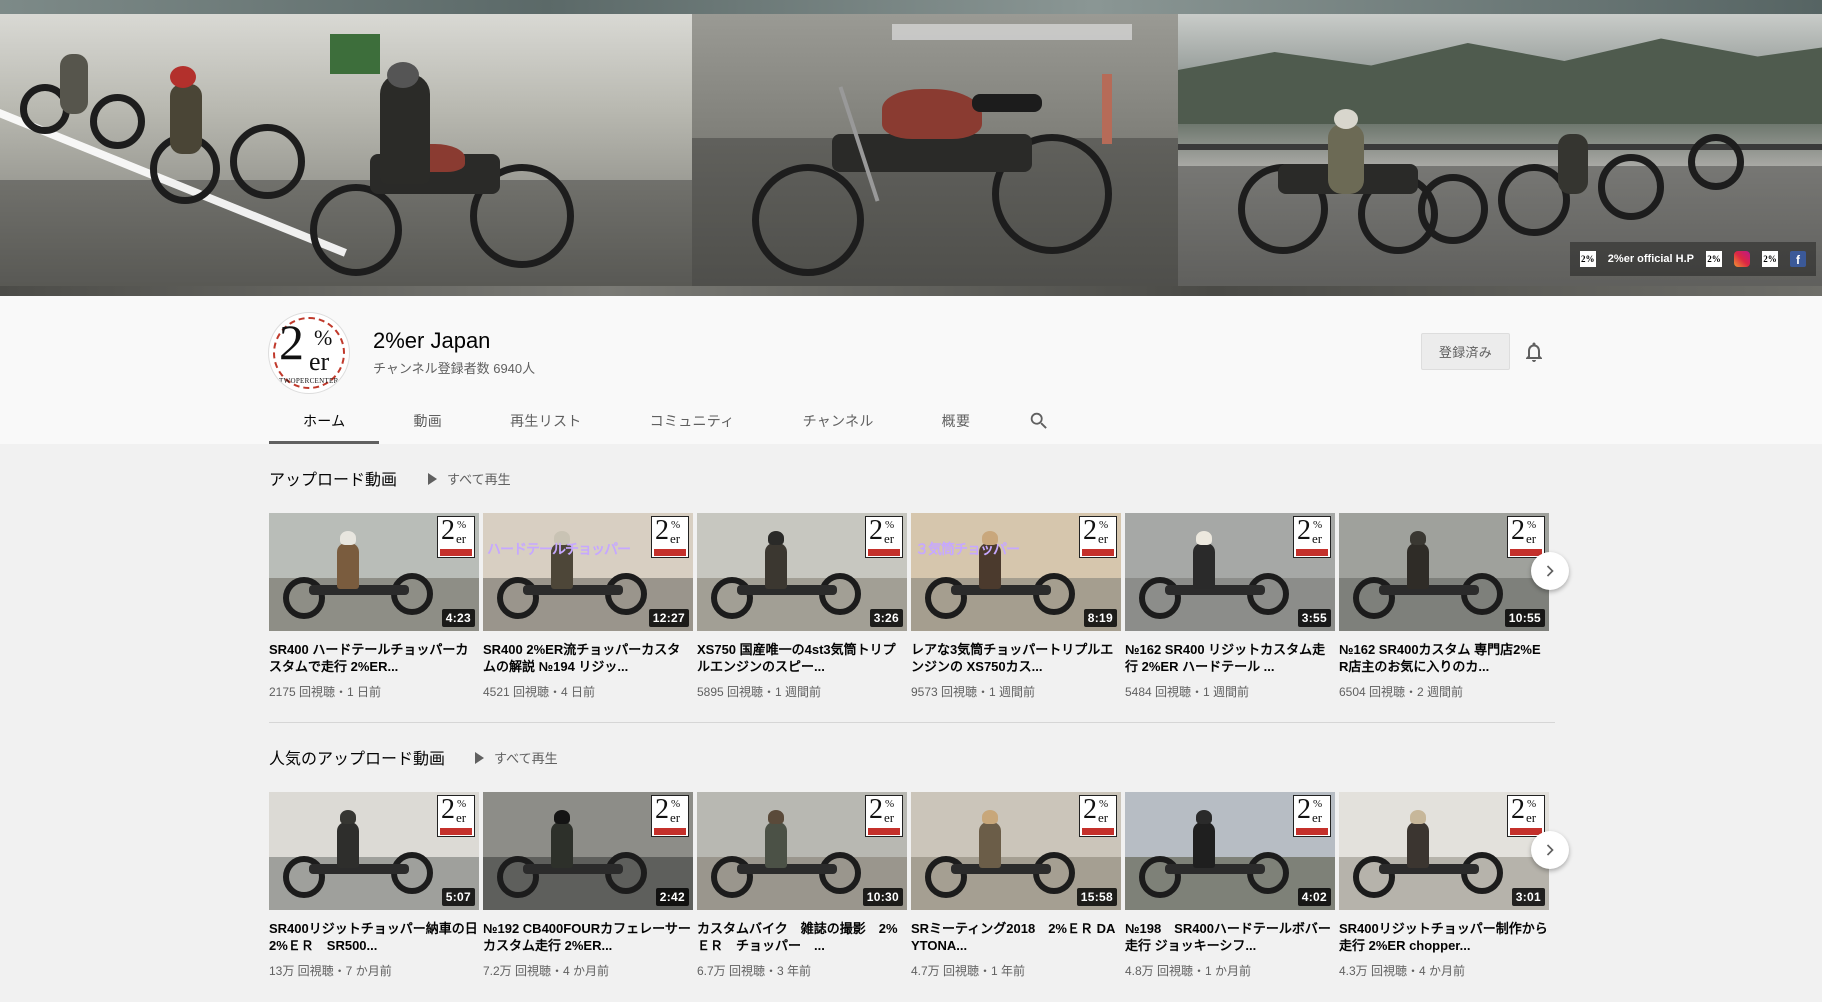 This screenshot has height=1002, width=1822. I want to click on video-metadata: 4.3万 回視聴・4 か月前, so click(1402, 971).